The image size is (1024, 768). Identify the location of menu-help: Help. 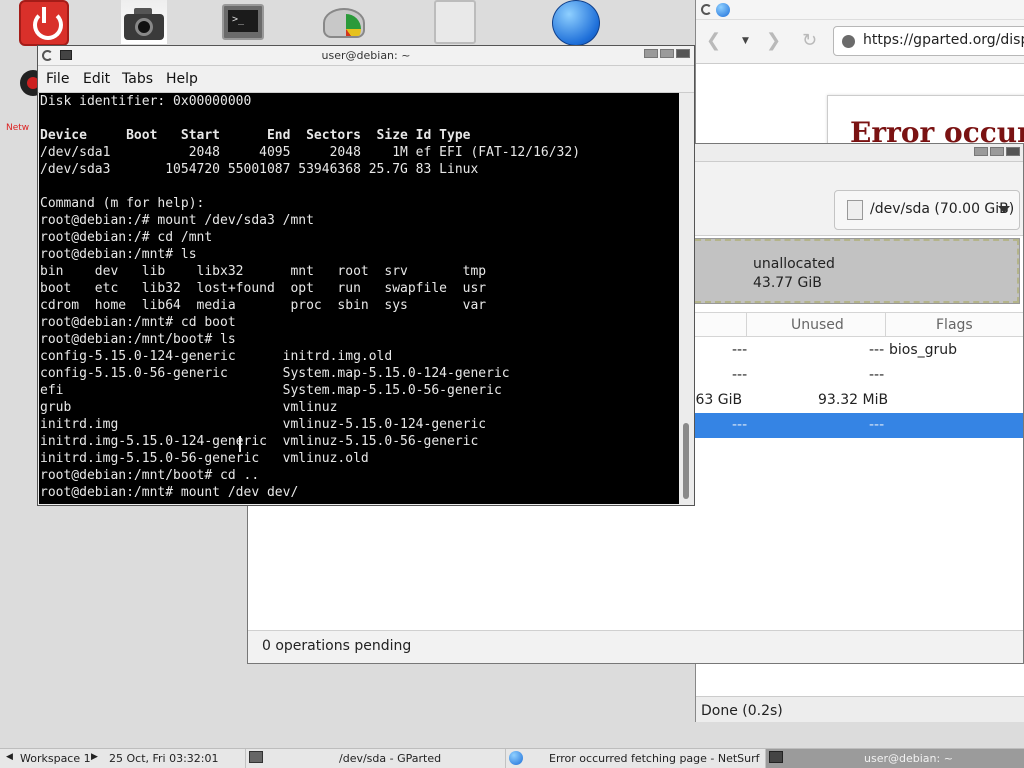
(182, 79).